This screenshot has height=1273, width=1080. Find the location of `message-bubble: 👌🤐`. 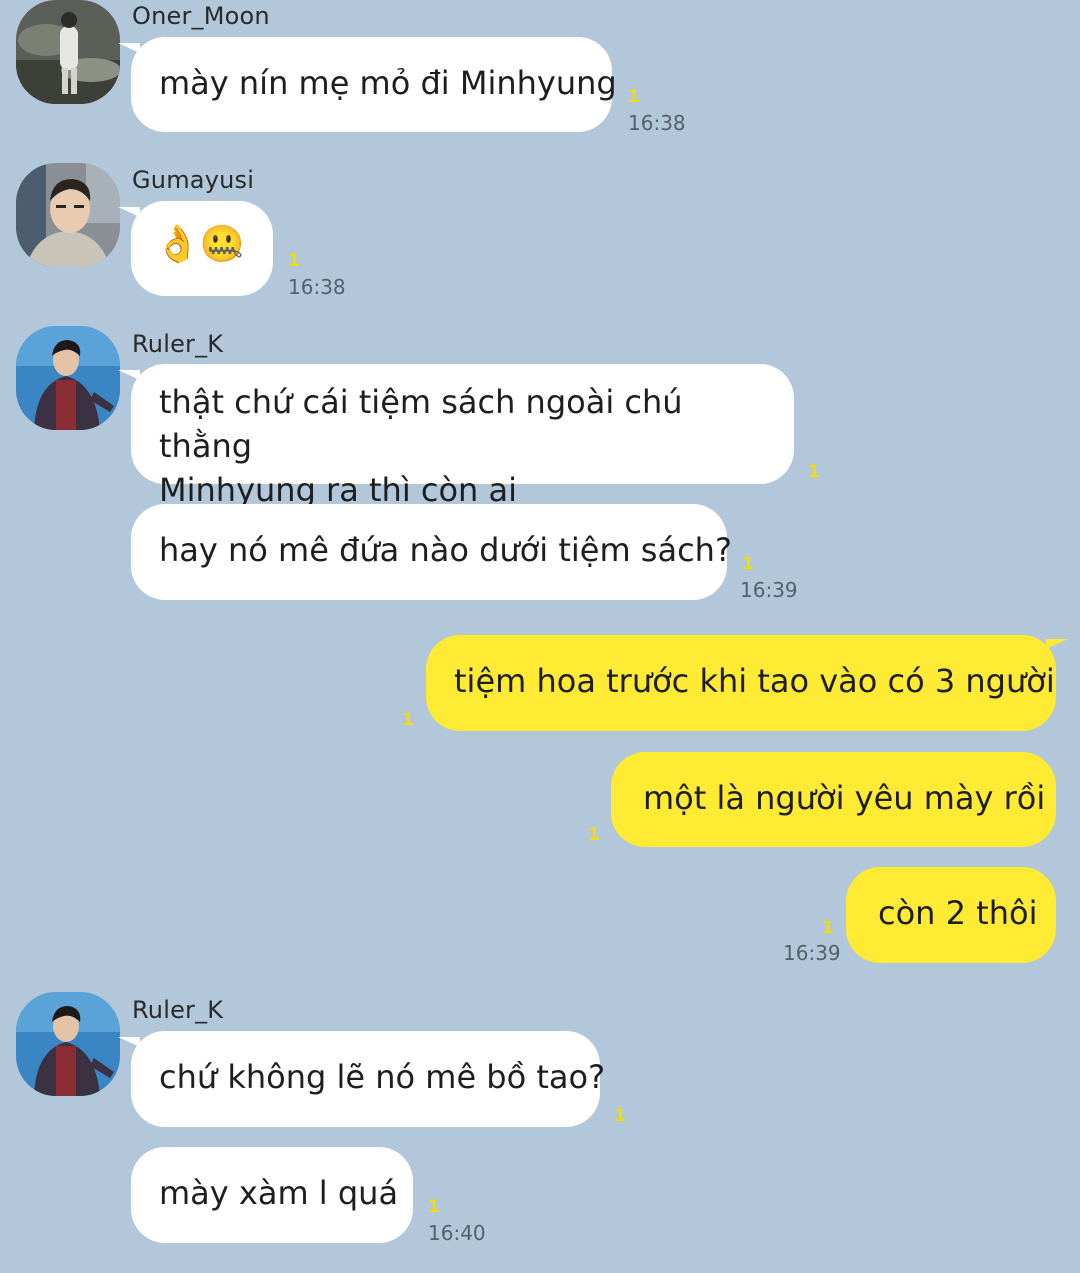

message-bubble: 👌🤐 is located at coordinates (195, 248).